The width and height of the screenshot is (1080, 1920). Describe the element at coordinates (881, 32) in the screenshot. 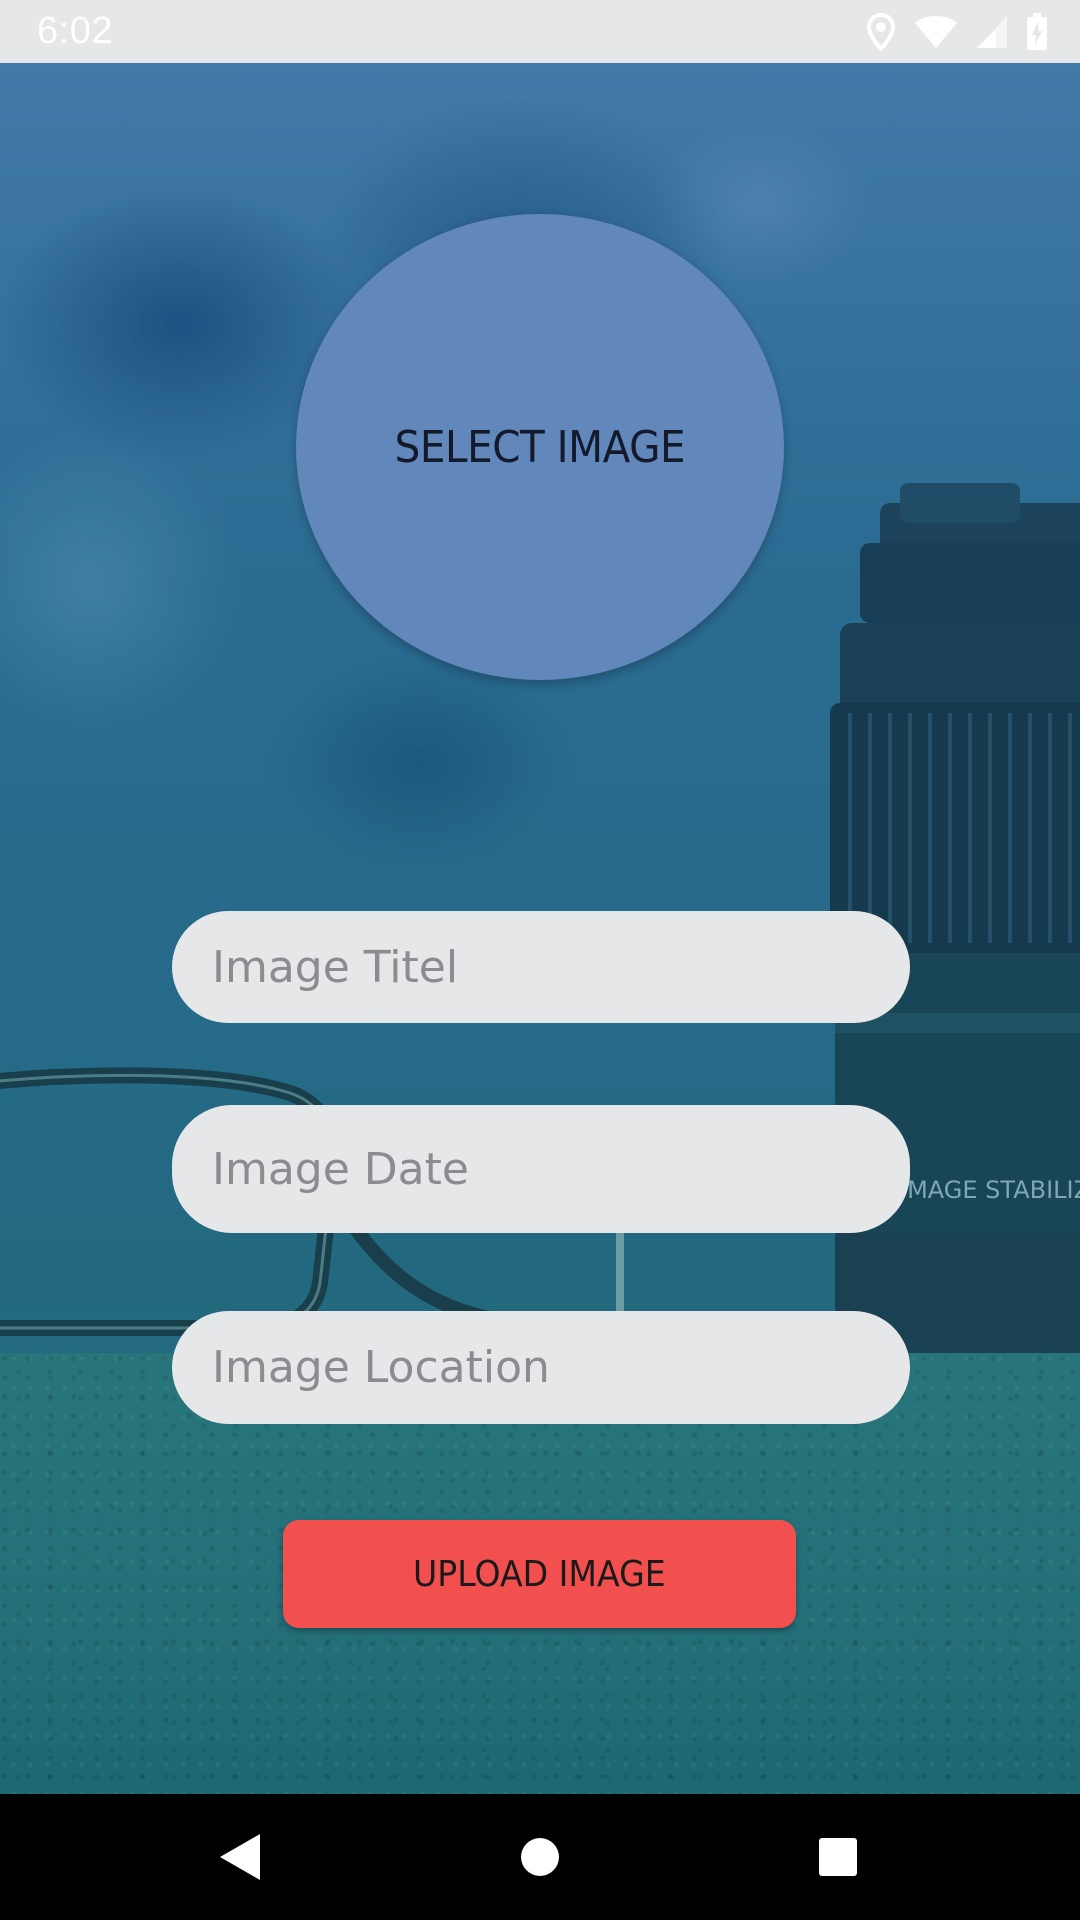

I see `location-icon` at that location.